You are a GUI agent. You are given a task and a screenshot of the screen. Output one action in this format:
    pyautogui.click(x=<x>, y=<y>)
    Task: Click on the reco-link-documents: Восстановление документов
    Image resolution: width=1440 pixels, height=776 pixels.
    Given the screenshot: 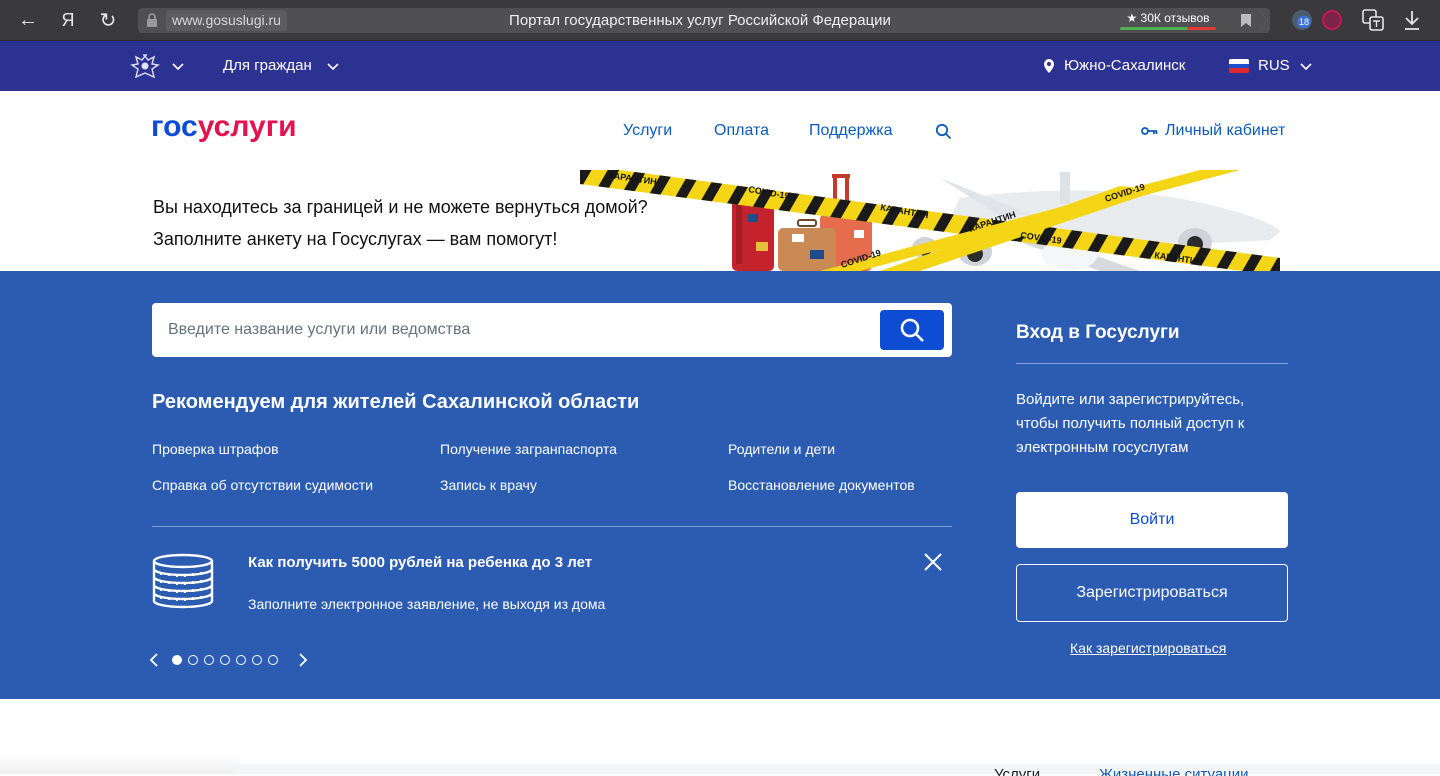 What is the action you would take?
    pyautogui.click(x=821, y=485)
    